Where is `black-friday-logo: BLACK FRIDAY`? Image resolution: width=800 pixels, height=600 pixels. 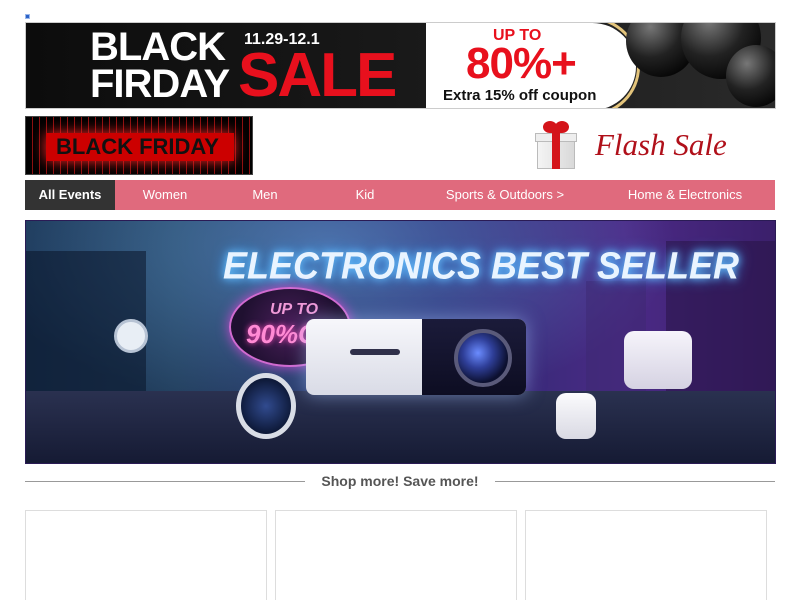
black-friday-logo: BLACK FRIDAY is located at coordinates (139, 145).